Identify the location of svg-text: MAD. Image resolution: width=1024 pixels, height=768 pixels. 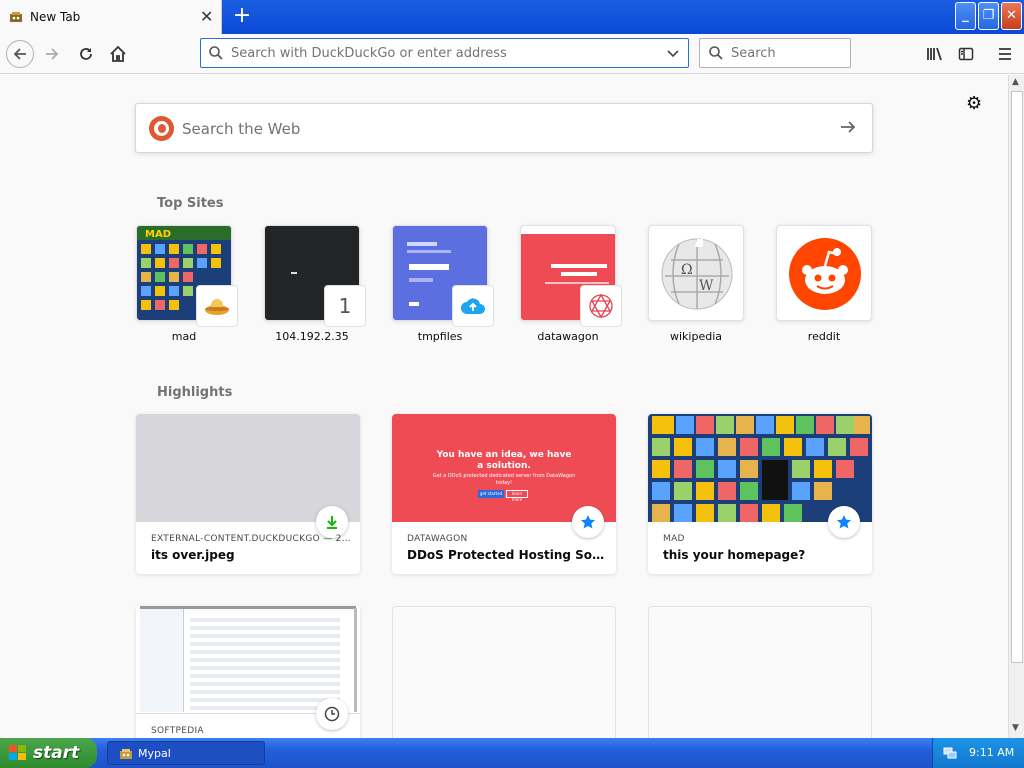
(158, 234).